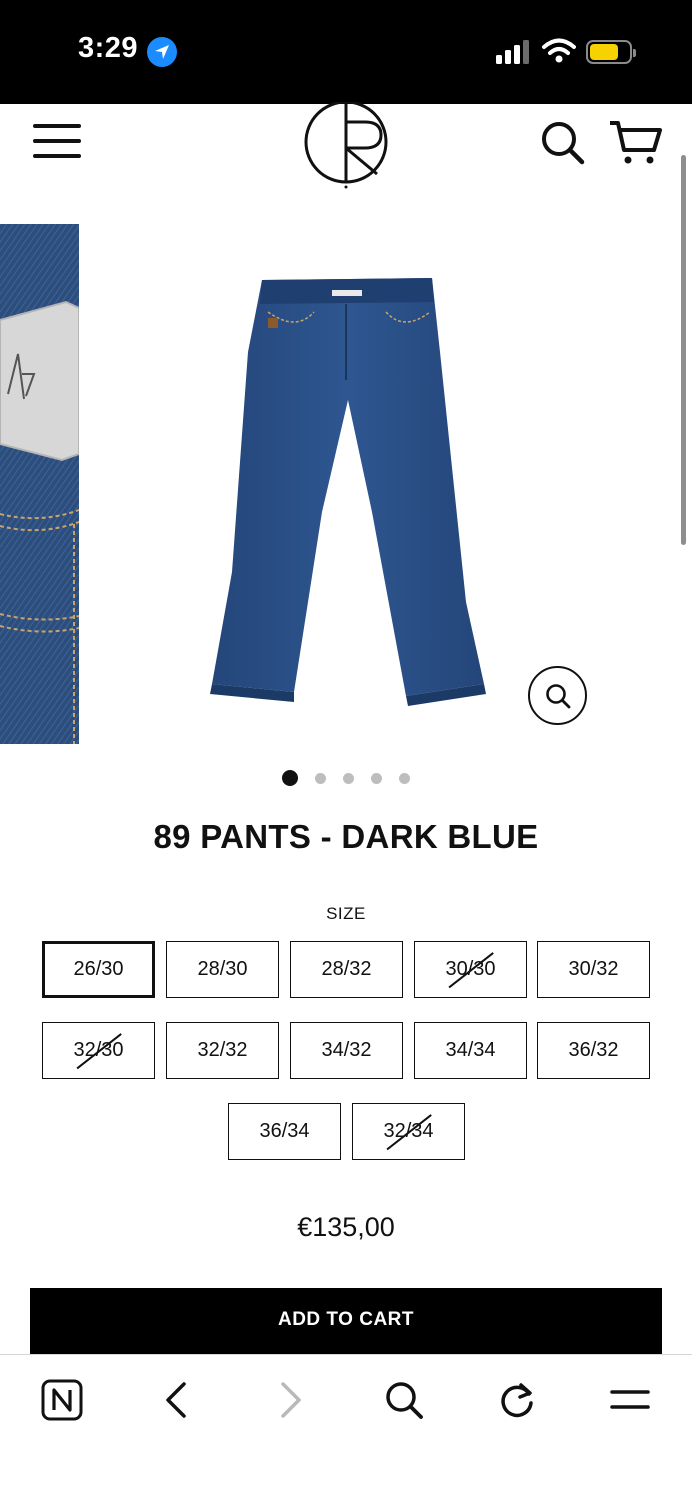  I want to click on magnifier-icon, so click(558, 696).